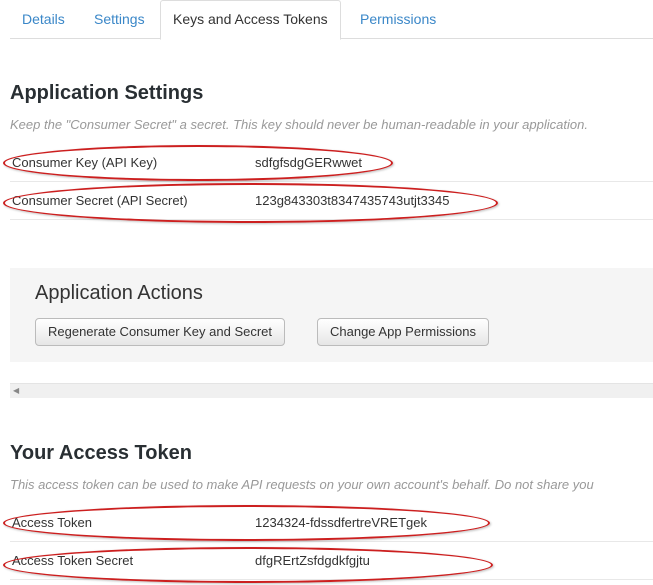  What do you see at coordinates (403, 332) in the screenshot?
I see `change-app-permissions-button: Change App Permissions` at bounding box center [403, 332].